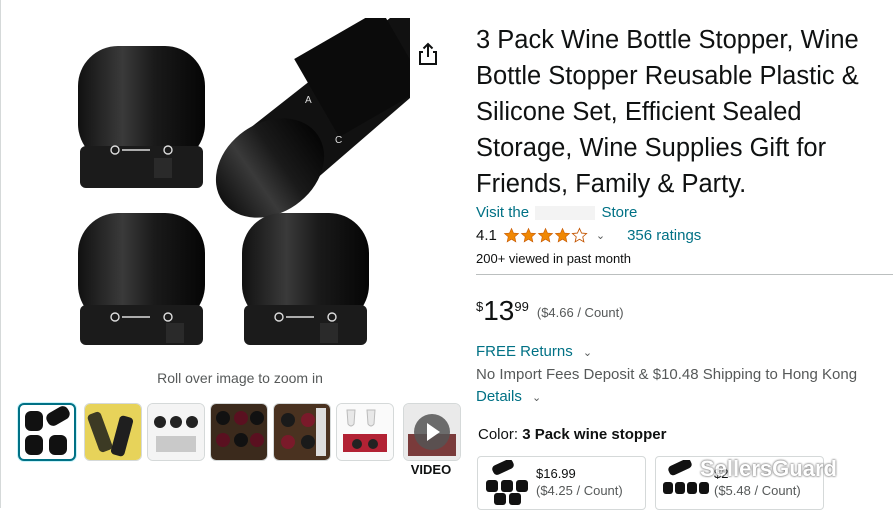 The width and height of the screenshot is (893, 510). Describe the element at coordinates (365, 432) in the screenshot. I see `thumbnail-glasses-gift` at that location.